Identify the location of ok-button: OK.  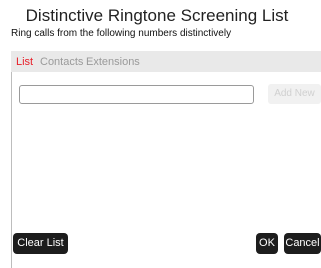
(267, 243).